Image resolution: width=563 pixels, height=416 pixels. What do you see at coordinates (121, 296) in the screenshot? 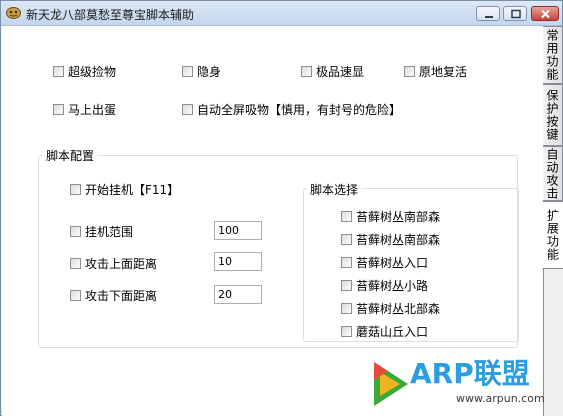
I see `checkbox-label: 攻击下面距离` at bounding box center [121, 296].